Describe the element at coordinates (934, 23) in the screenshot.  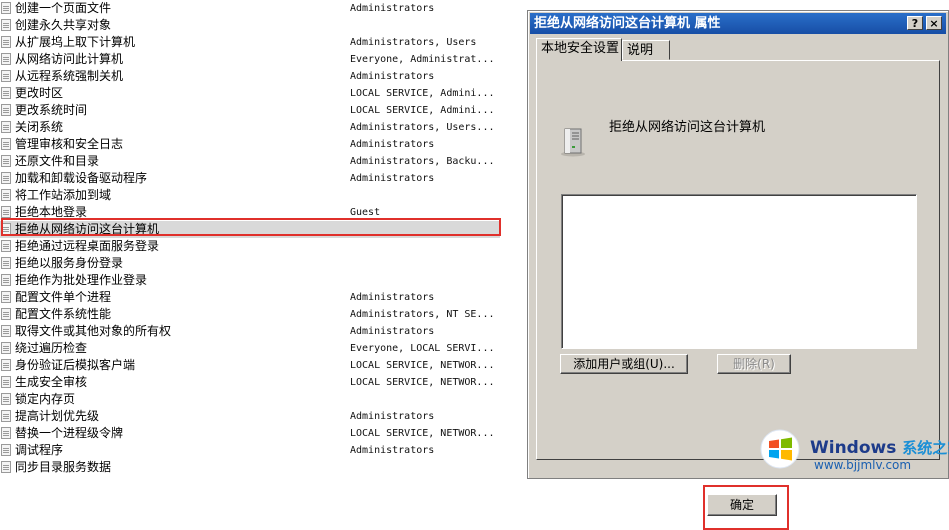
I see `close-button: ×` at that location.